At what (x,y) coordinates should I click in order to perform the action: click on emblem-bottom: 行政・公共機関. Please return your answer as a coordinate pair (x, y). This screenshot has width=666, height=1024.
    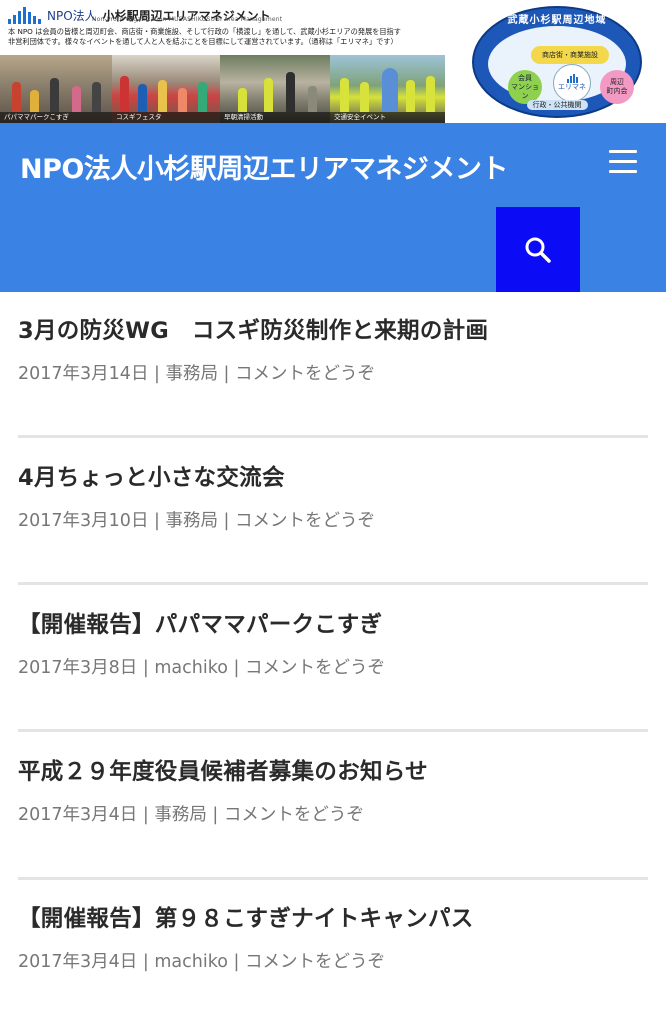
    Looking at the image, I should click on (557, 105).